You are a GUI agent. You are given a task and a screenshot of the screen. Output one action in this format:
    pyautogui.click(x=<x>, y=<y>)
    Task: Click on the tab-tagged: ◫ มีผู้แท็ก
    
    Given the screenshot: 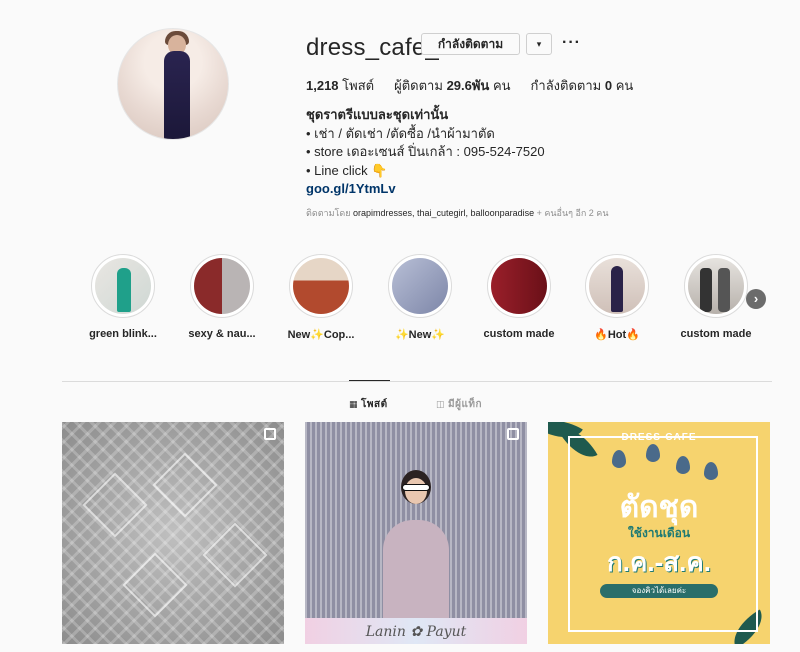 What is the action you would take?
    pyautogui.click(x=459, y=404)
    